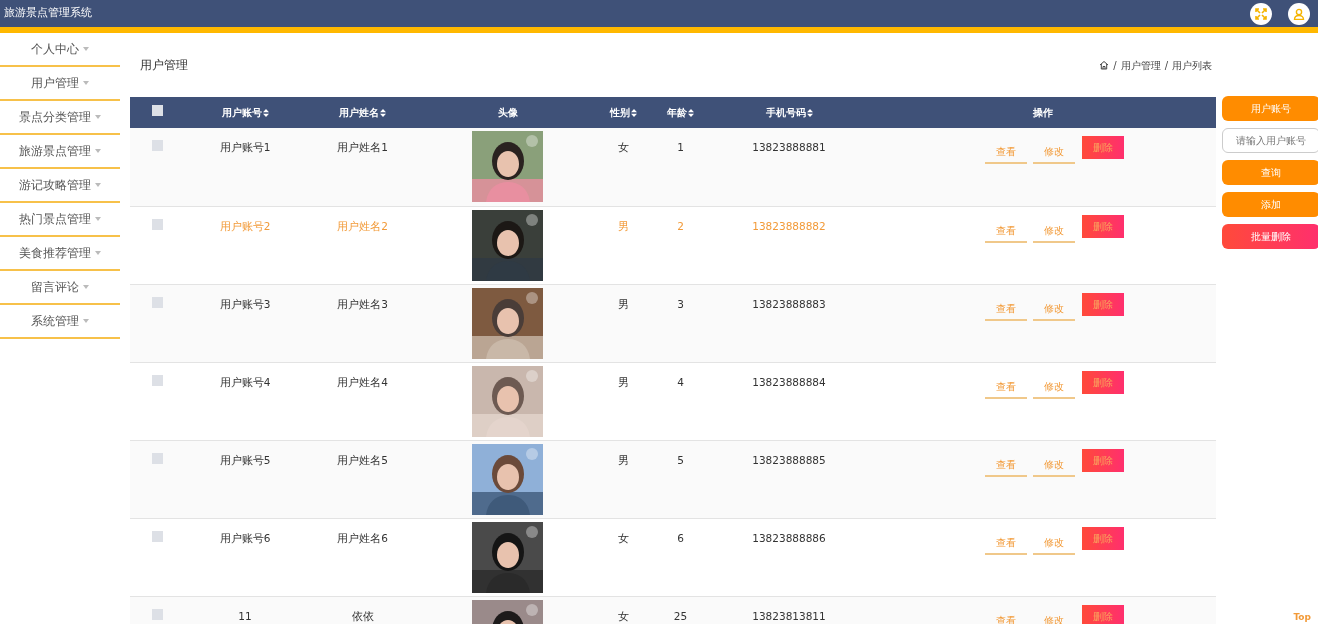 The image size is (1318, 624). I want to click on primary-button: 查询, so click(1270, 172).